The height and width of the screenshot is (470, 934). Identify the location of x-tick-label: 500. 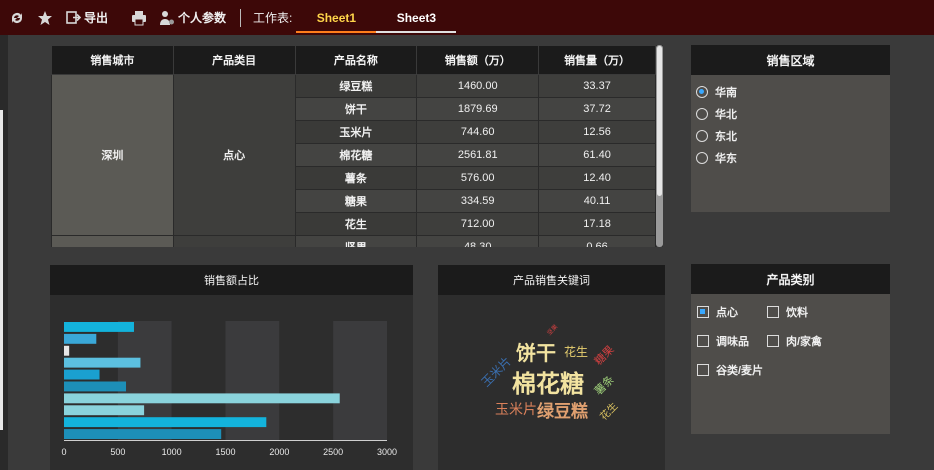
(117, 452).